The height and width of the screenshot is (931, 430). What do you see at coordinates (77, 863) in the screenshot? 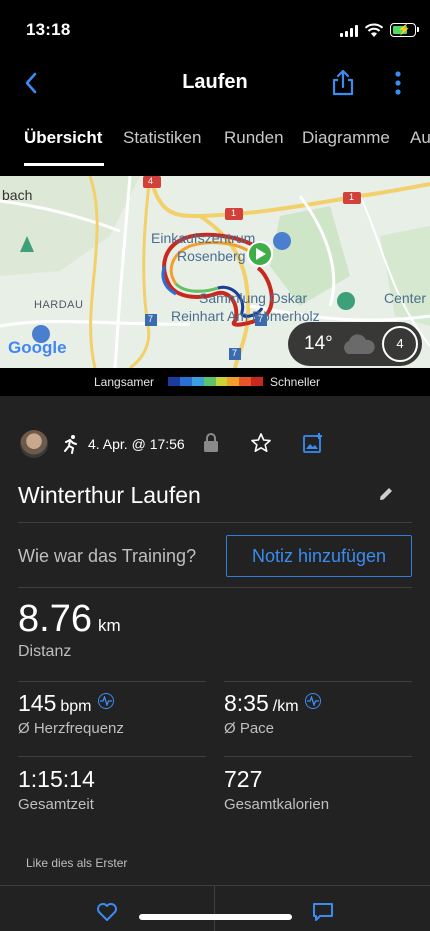
I see `like-prompt: Like dies als Erster` at bounding box center [77, 863].